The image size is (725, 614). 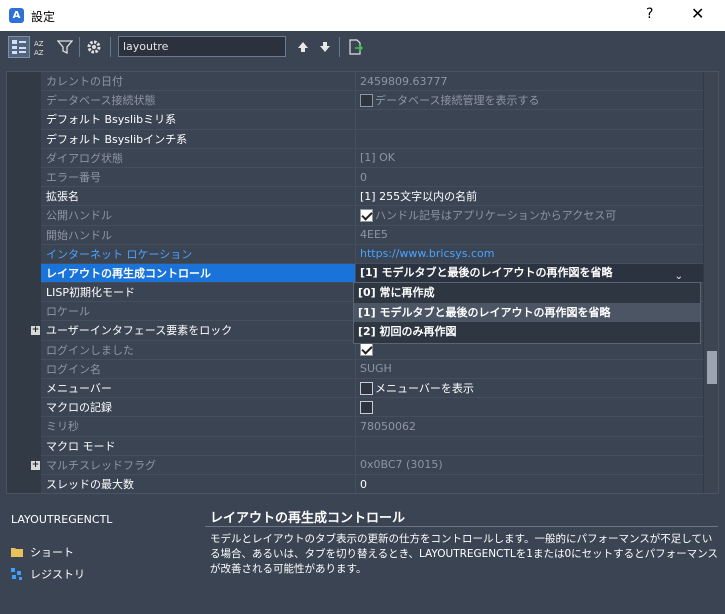 I want to click on svg-text: AZ, so click(x=39, y=52).